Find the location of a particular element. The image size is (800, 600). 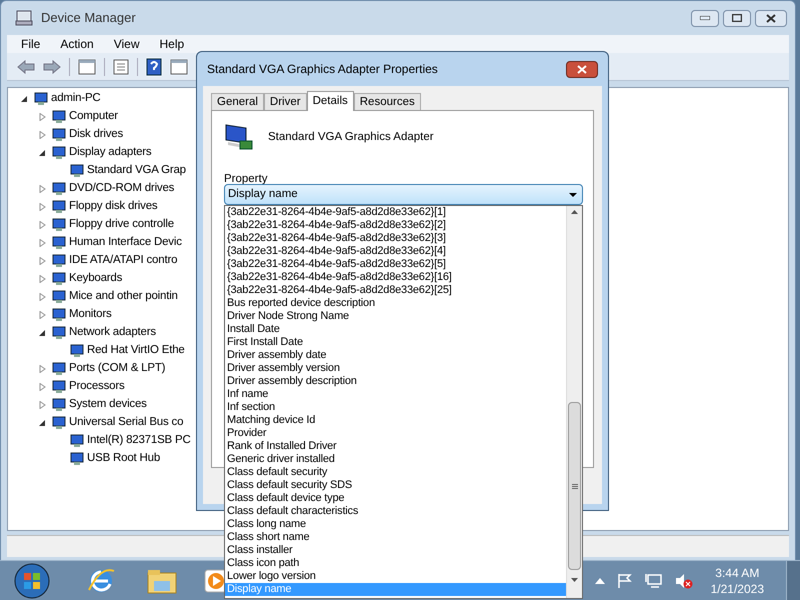

dropdown-option: Driver assembly date is located at coordinates (395, 355).